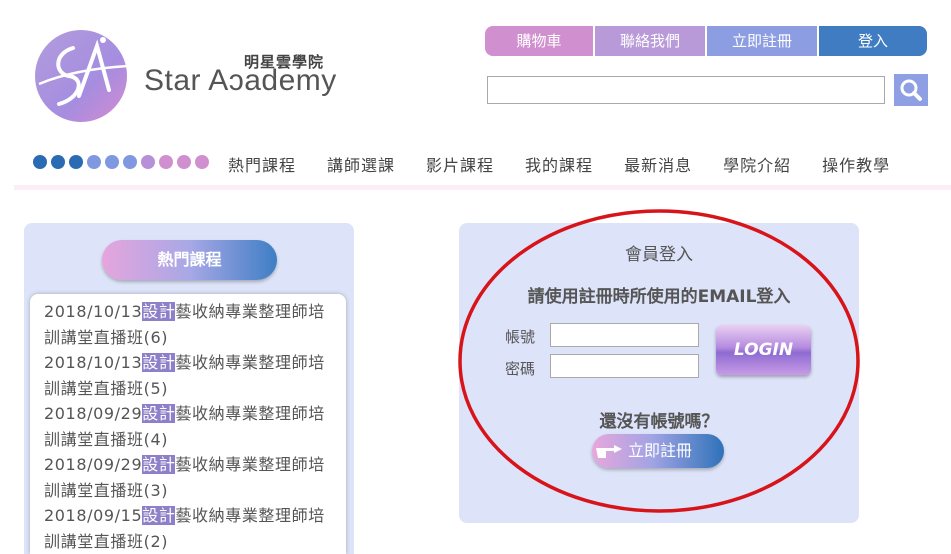 This screenshot has width=951, height=554. What do you see at coordinates (189, 260) in the screenshot?
I see `hot-courses-header-button: 熱門課程` at bounding box center [189, 260].